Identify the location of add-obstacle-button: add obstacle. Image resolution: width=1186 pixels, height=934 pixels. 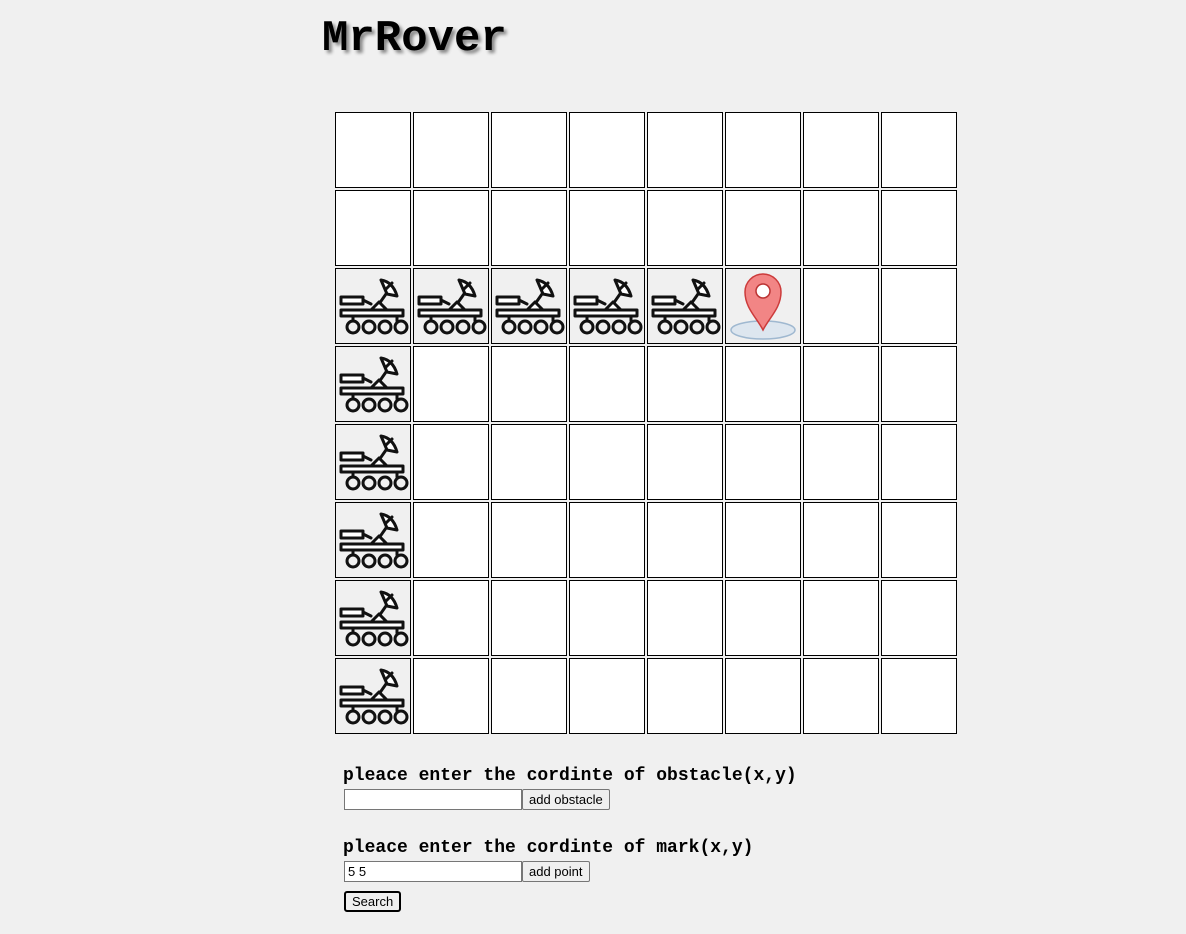
(566, 799).